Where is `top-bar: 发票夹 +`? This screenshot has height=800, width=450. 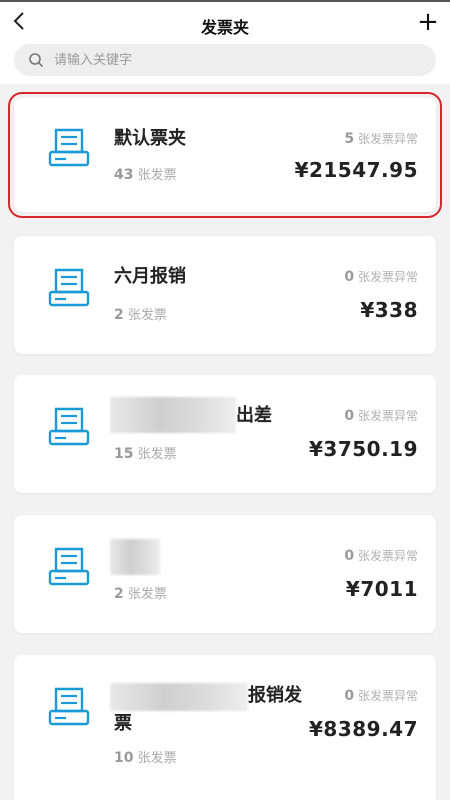
top-bar: 发票夹 + is located at coordinates (225, 22).